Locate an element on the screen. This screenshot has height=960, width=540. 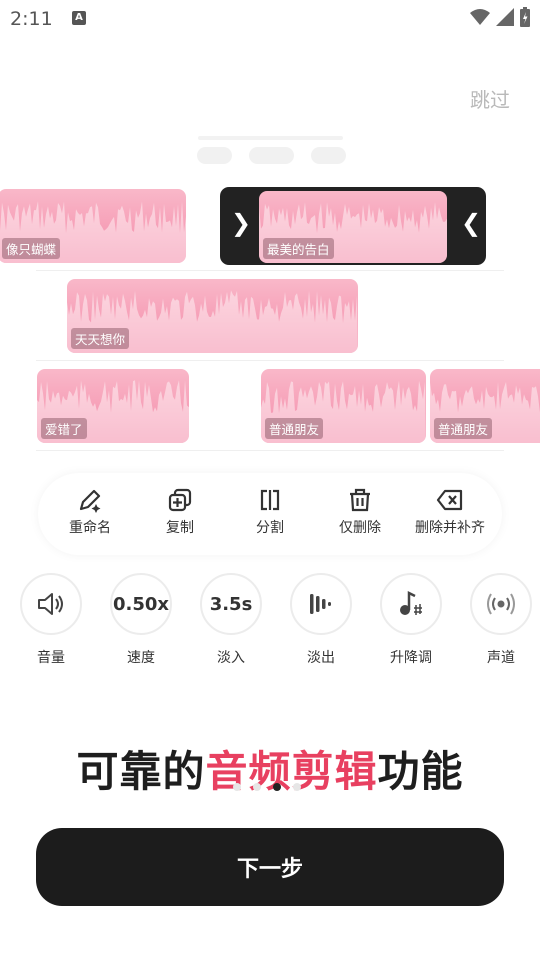
split-label: 分割 is located at coordinates (270, 528).